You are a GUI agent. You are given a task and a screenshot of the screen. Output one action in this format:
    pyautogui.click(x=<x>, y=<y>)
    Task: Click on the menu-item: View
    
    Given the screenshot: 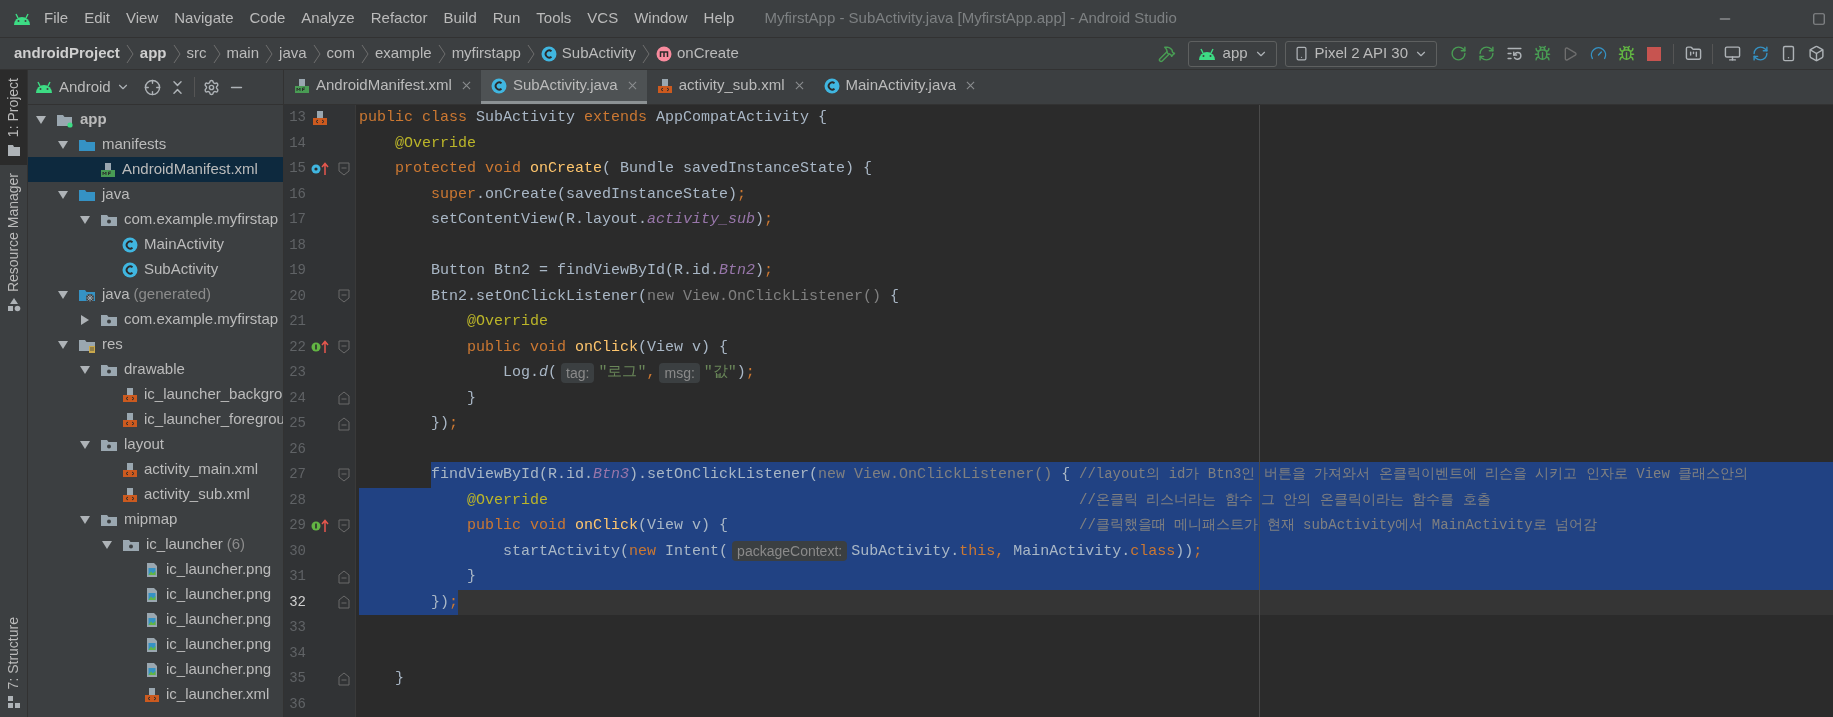 What is the action you would take?
    pyautogui.click(x=142, y=18)
    